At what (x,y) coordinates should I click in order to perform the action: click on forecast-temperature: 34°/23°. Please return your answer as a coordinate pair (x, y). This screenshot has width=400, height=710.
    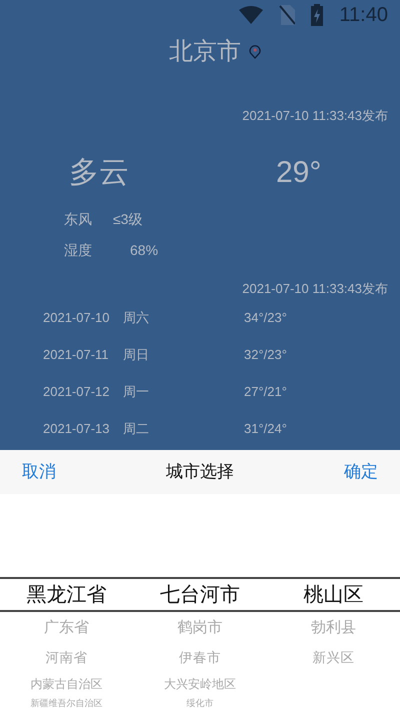
    Looking at the image, I should click on (265, 318).